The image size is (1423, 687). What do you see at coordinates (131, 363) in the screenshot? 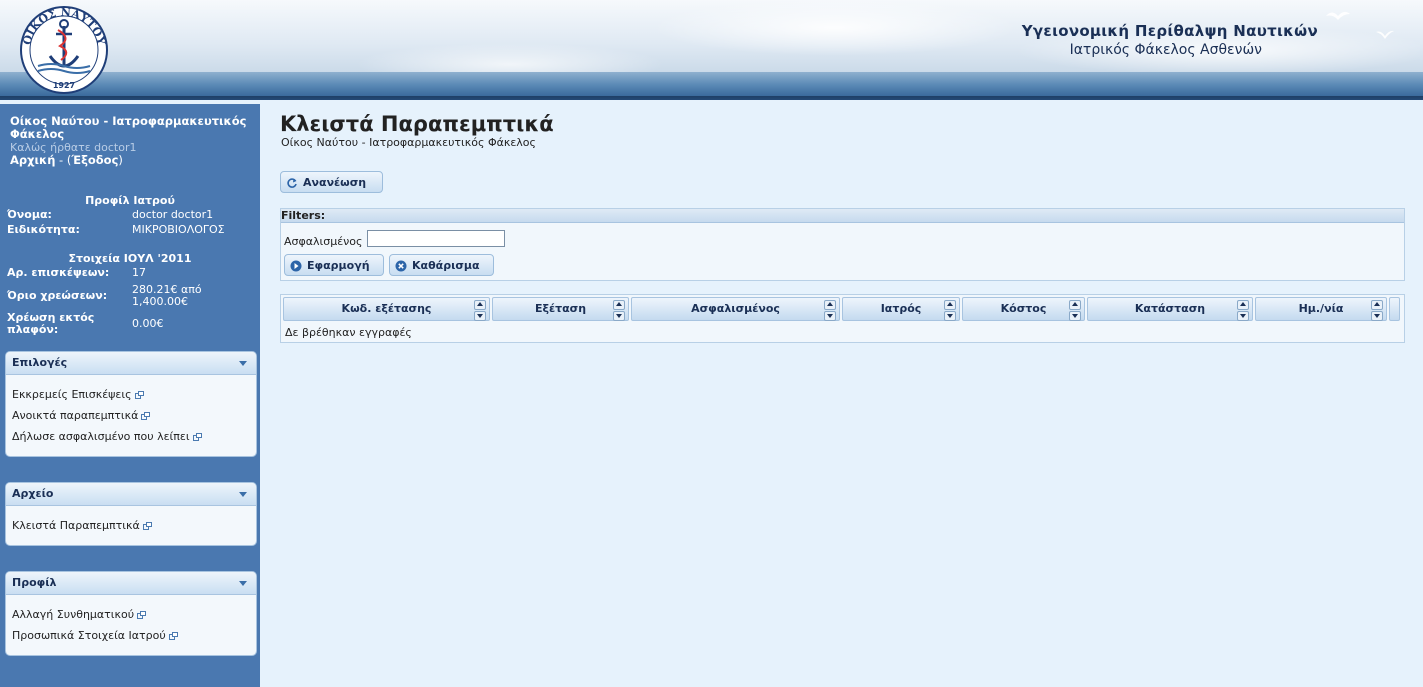
I see `options-panel-header: Επιλογές` at bounding box center [131, 363].